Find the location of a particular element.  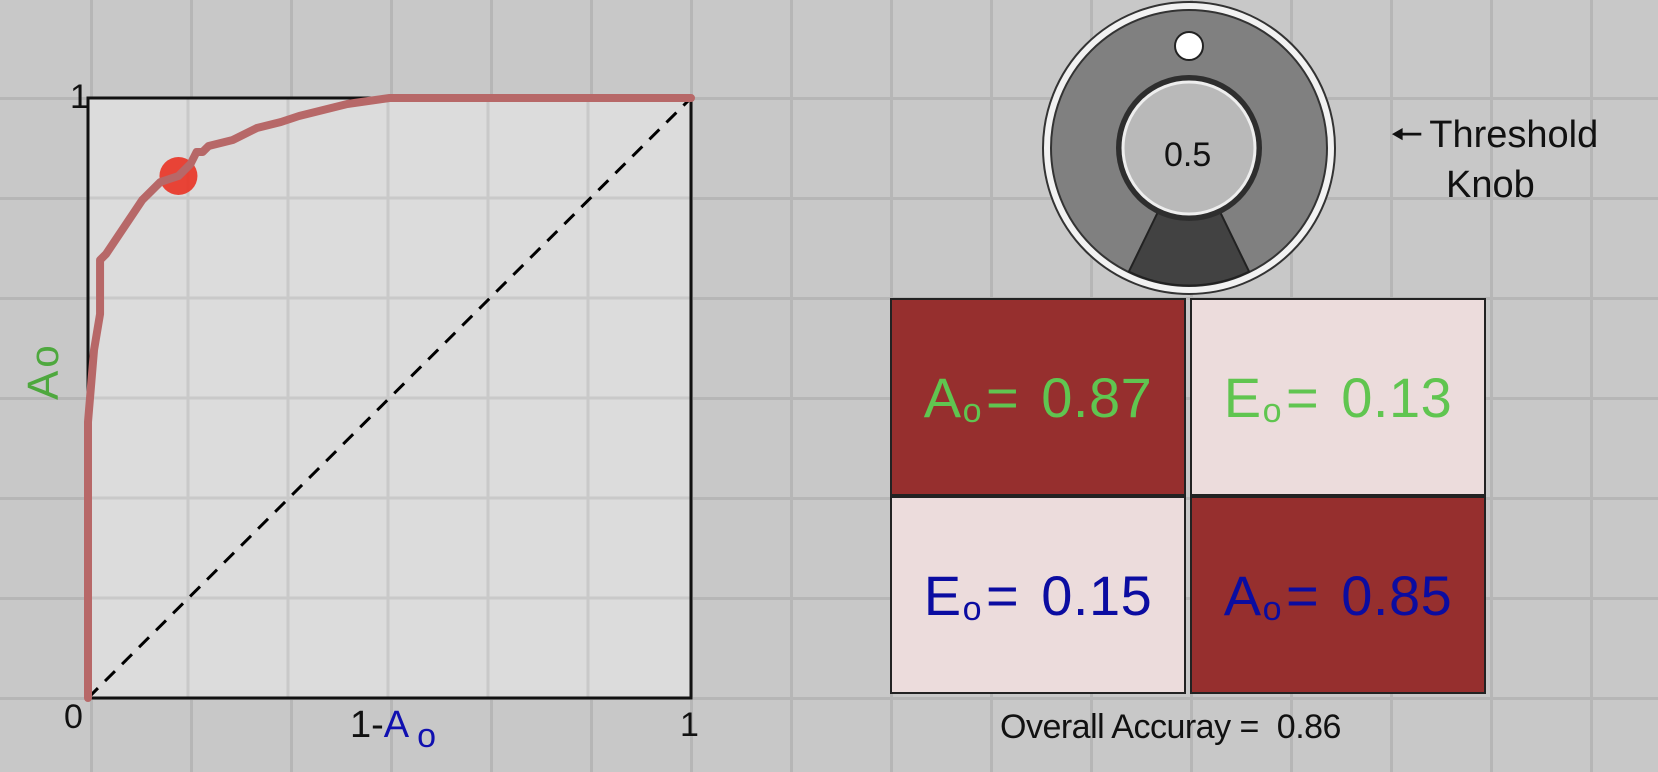

x-axis-prefix: 1- is located at coordinates (367, 725).